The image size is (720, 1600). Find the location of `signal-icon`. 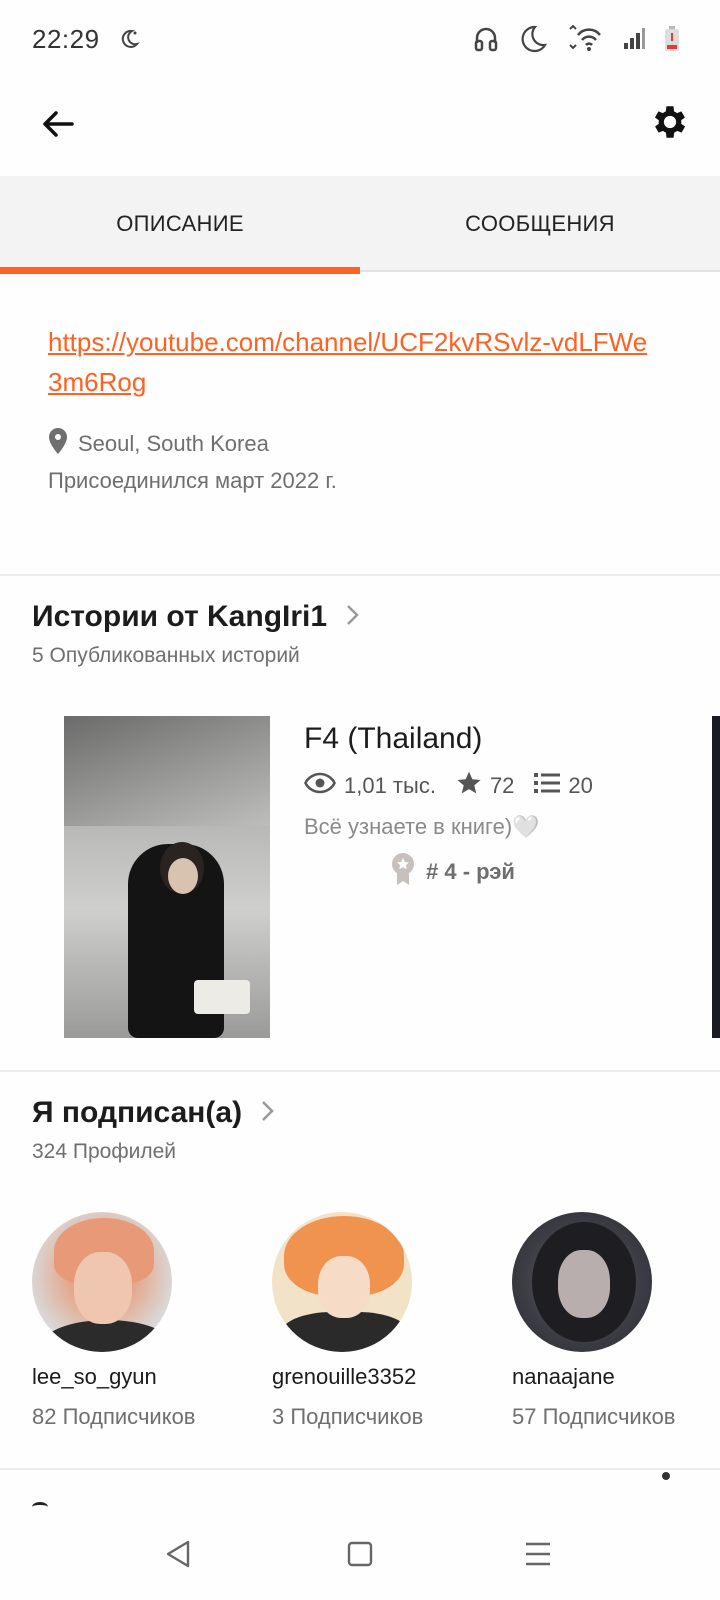

signal-icon is located at coordinates (634, 41).